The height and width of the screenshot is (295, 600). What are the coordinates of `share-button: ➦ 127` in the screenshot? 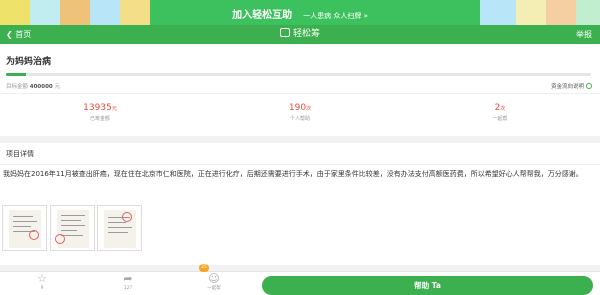 It's located at (128, 282).